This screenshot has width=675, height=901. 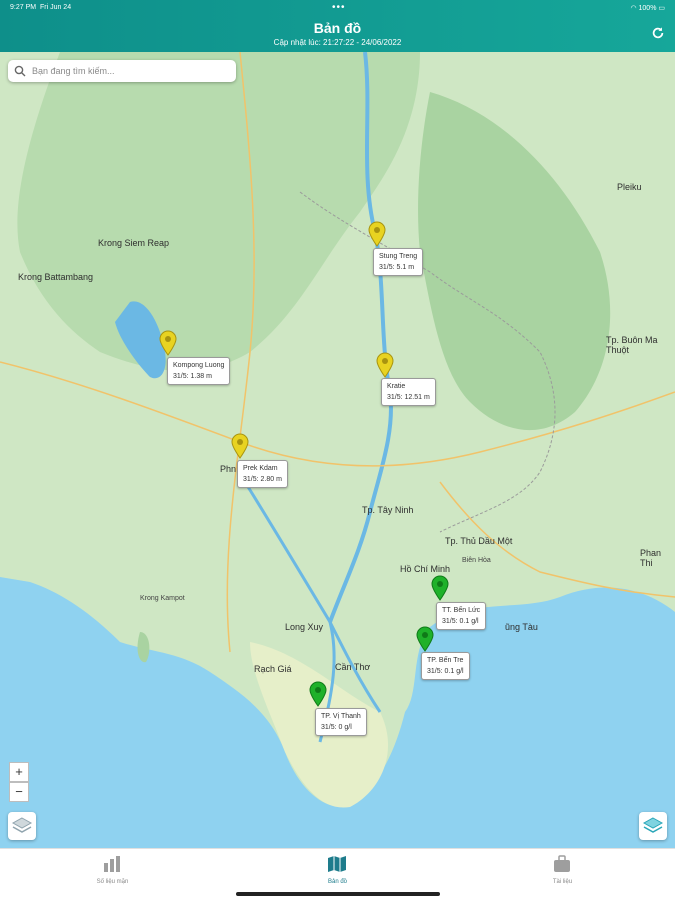 What do you see at coordinates (658, 33) in the screenshot?
I see `refresh-icon` at bounding box center [658, 33].